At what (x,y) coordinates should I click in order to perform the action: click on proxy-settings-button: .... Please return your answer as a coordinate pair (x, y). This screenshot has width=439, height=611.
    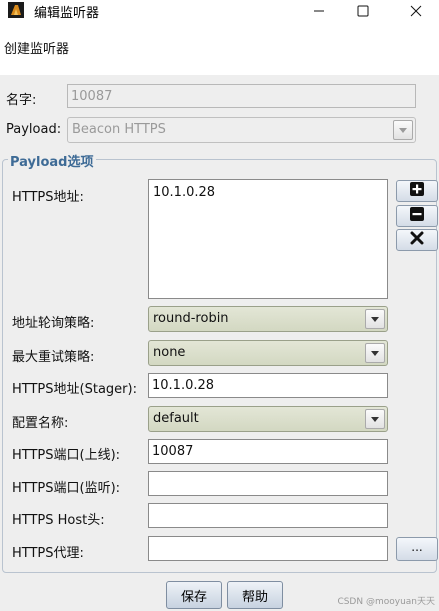
    Looking at the image, I should click on (417, 549).